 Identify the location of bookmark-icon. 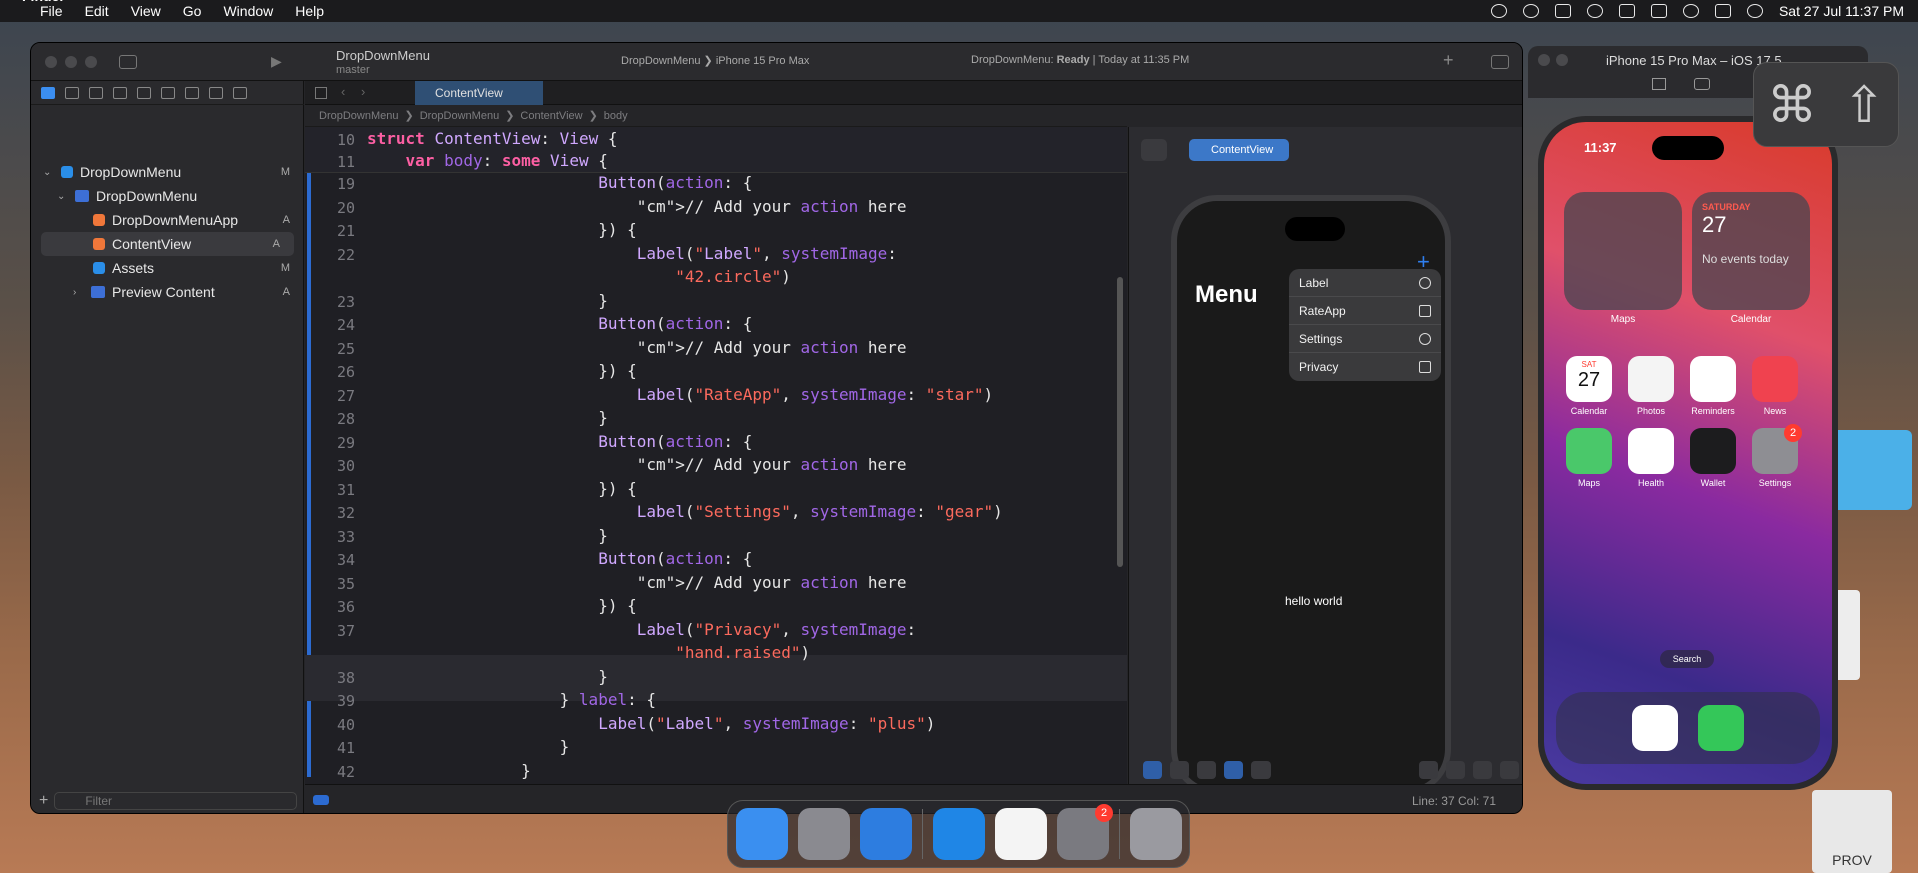
(96, 92).